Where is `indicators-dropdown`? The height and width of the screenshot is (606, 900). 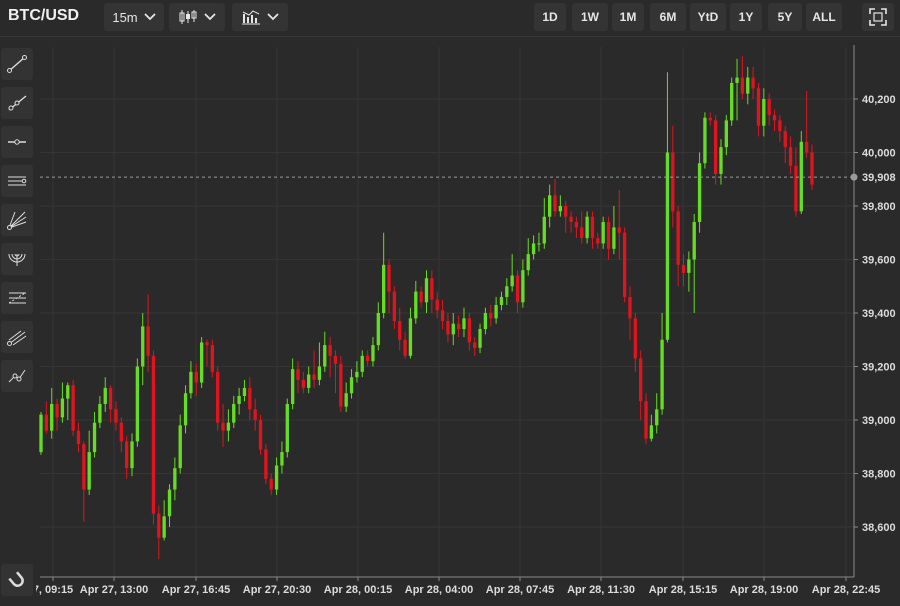
indicators-dropdown is located at coordinates (260, 17).